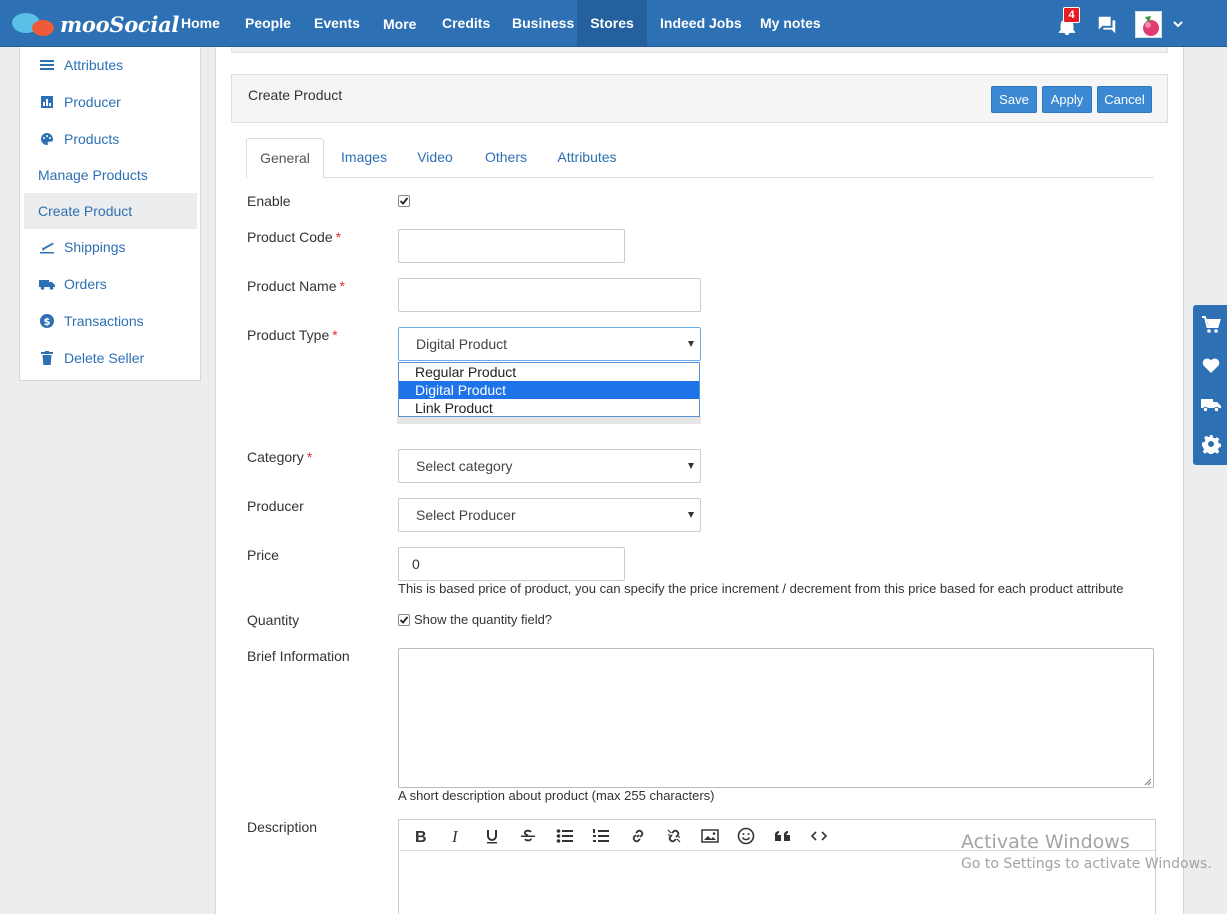 This screenshot has height=914, width=1227. What do you see at coordinates (92, 102) in the screenshot?
I see `sidebar-item-label: Producer` at bounding box center [92, 102].